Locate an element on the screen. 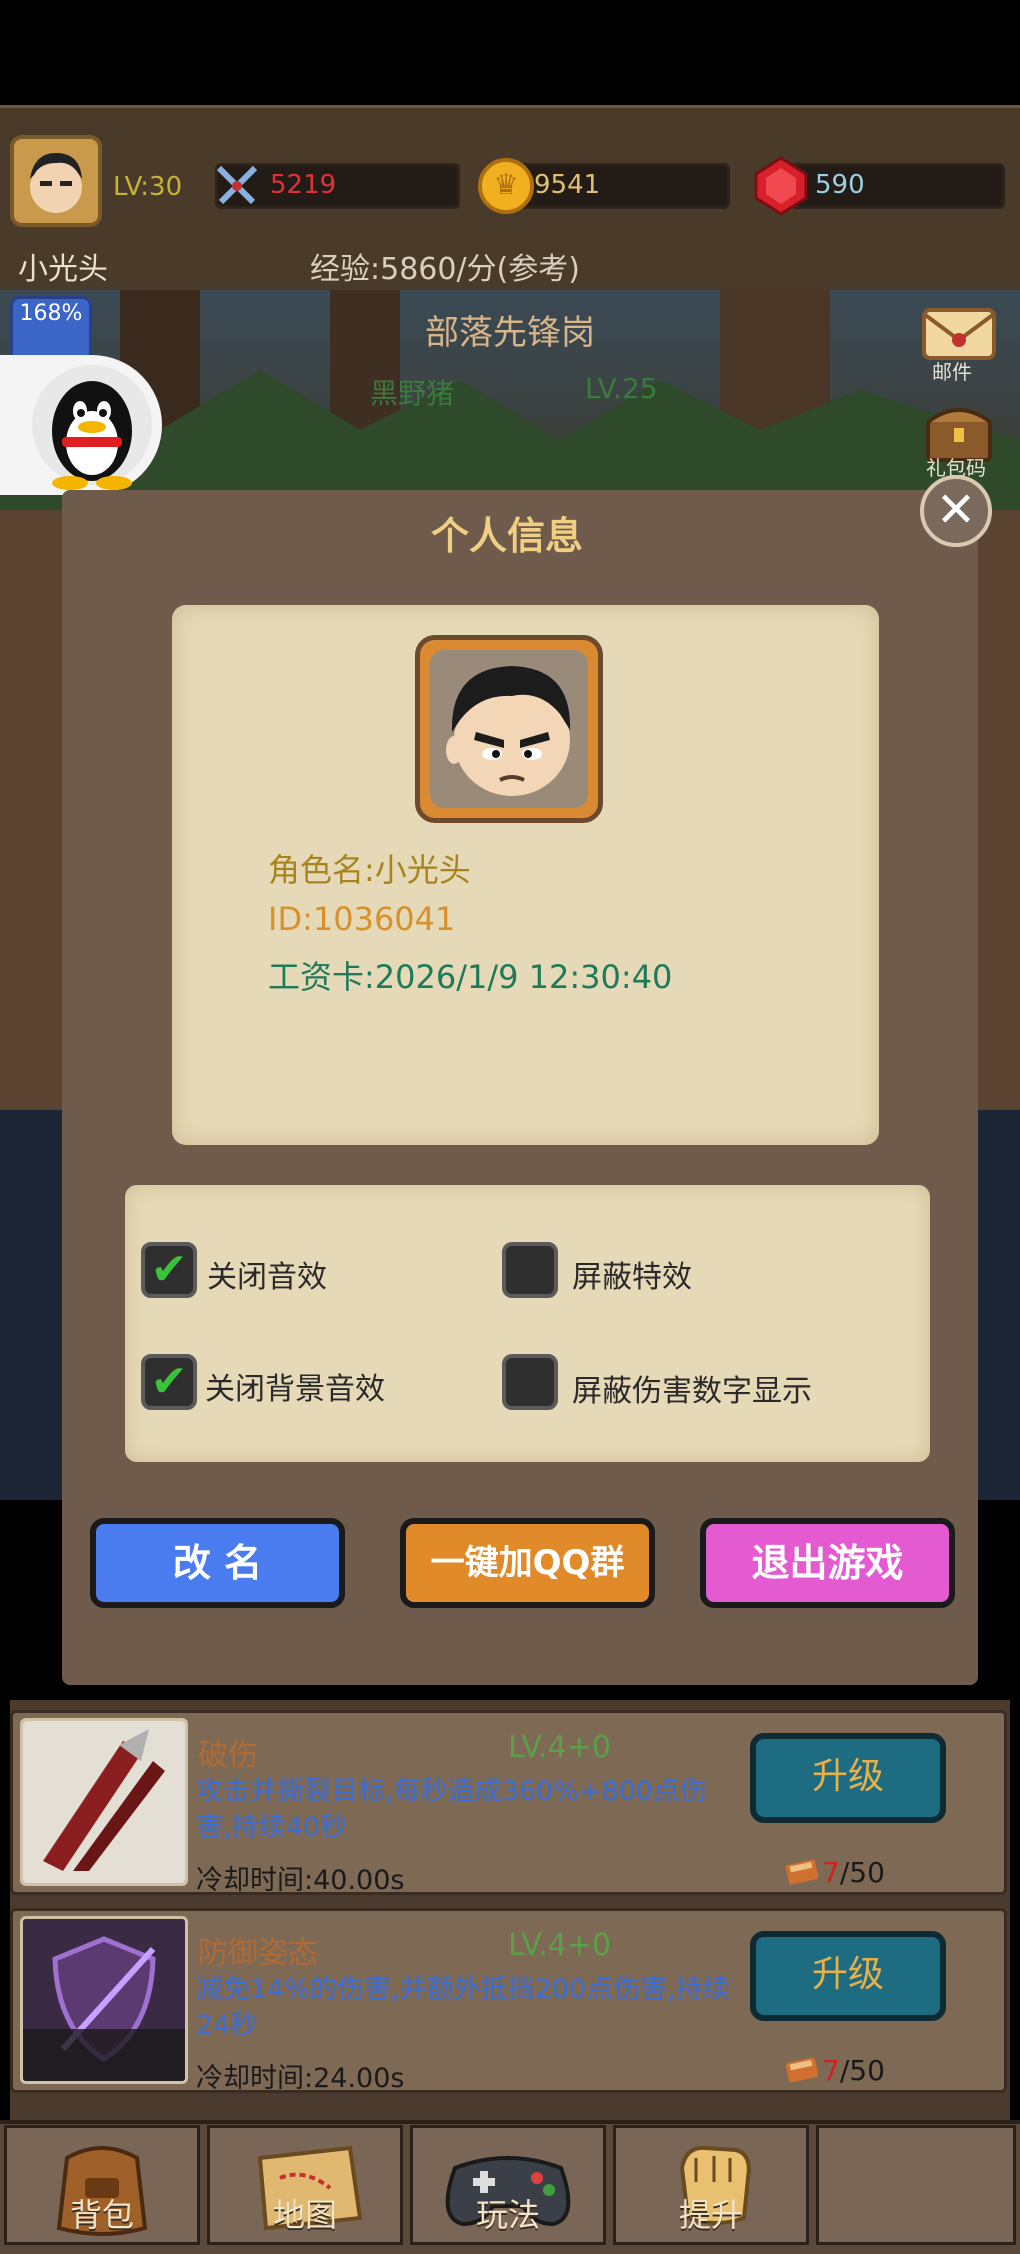 The width and height of the screenshot is (1020, 2254). rename-button: 改 名 is located at coordinates (217, 1563).